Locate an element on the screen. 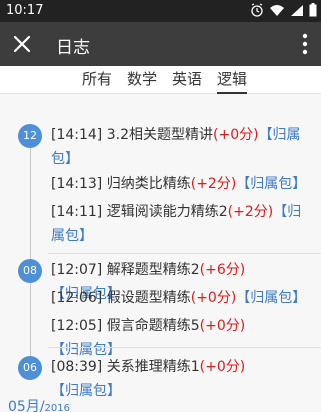 This screenshot has height=412, width=321. entry-score: (+6分) is located at coordinates (222, 270).